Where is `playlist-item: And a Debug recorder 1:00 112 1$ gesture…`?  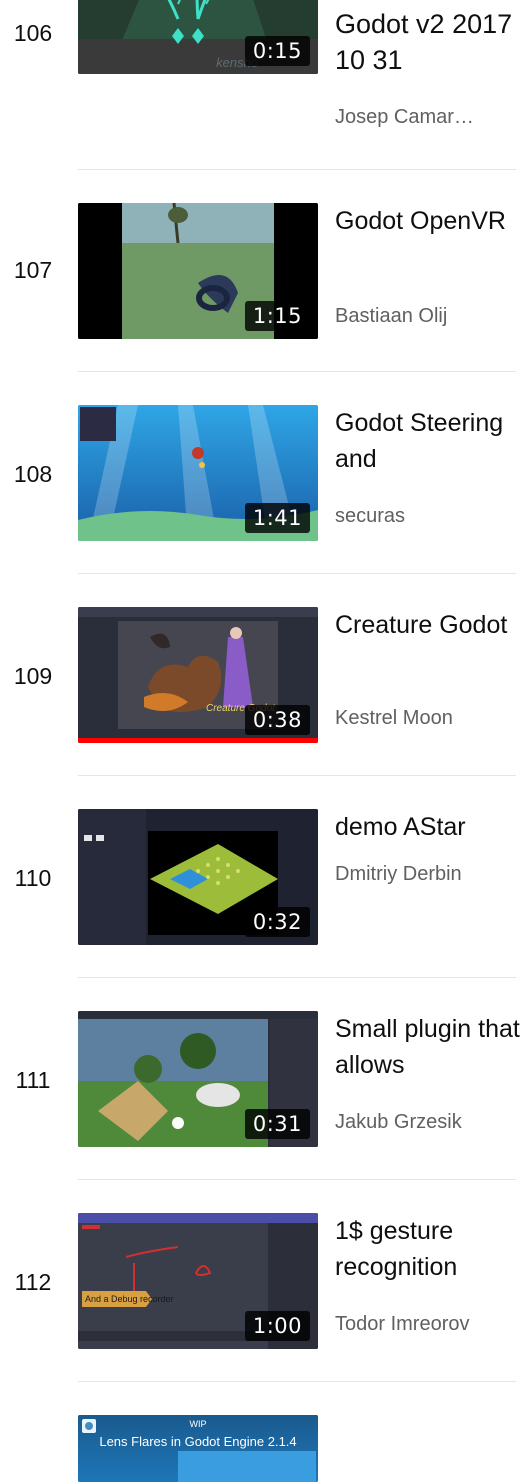
playlist-item: And a Debug recorder 1:00 112 1$ gesture… is located at coordinates (262, 1280).